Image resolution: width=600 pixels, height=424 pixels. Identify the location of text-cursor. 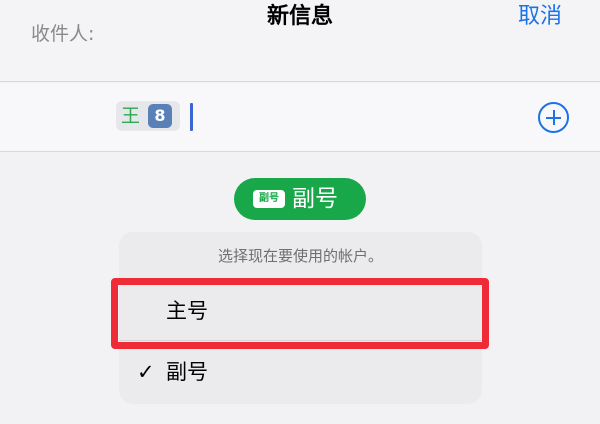
(191, 117).